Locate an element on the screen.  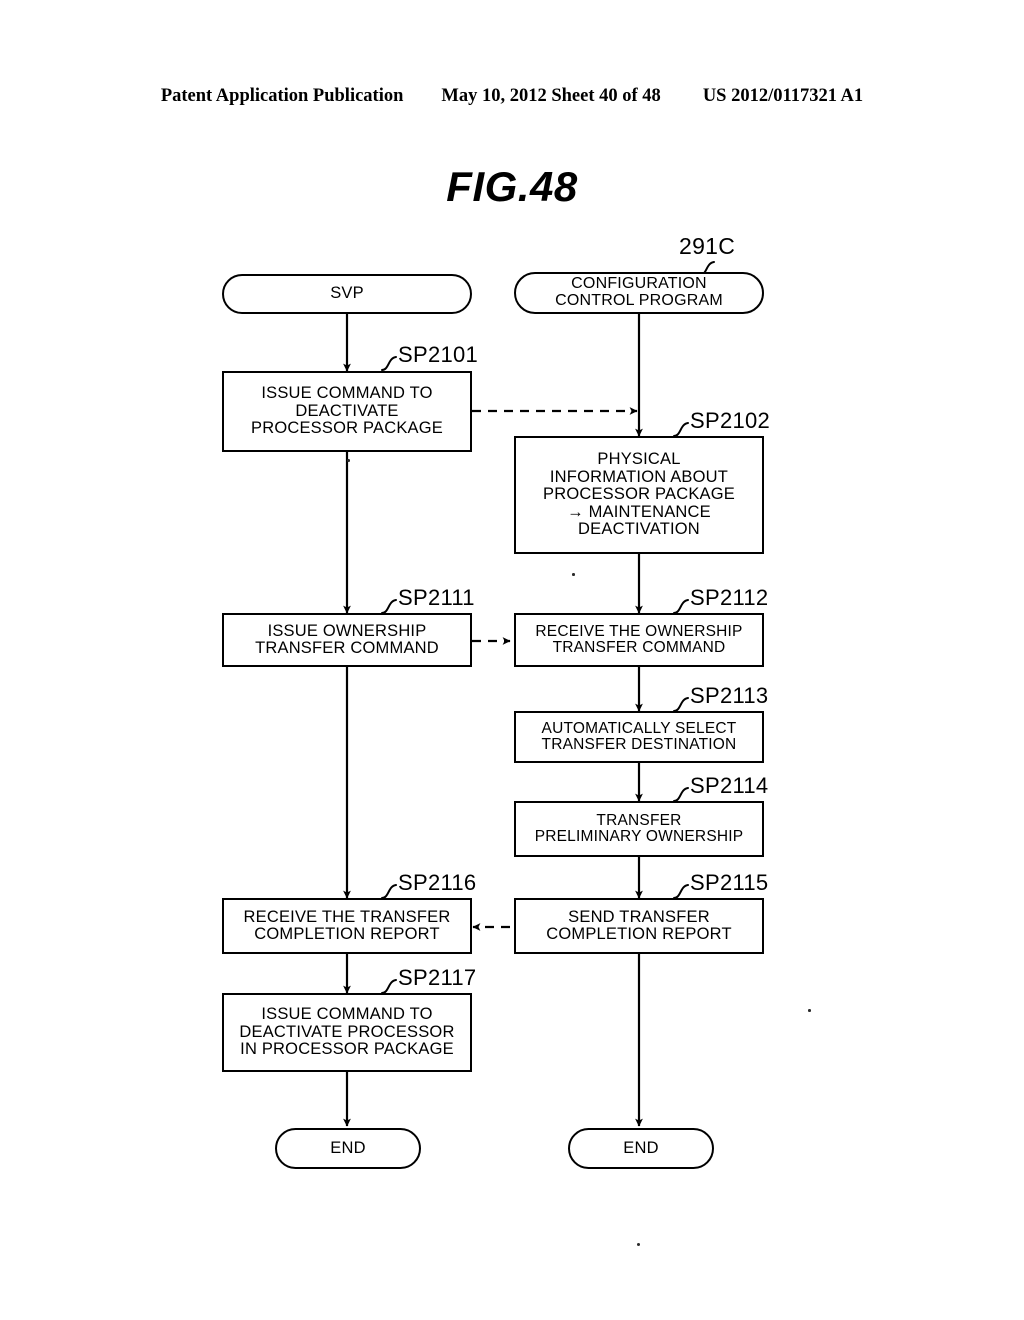
leader-sp2102 is located at coordinates (681, 429).